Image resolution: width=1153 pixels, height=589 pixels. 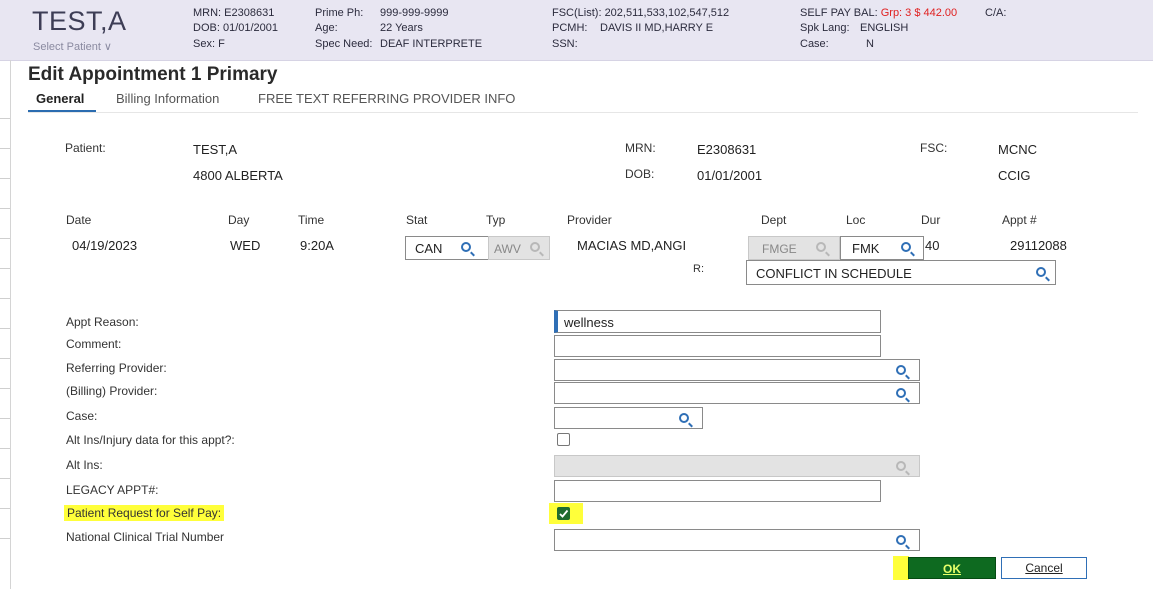 What do you see at coordinates (640, 174) in the screenshot?
I see `dob-label: DOB:` at bounding box center [640, 174].